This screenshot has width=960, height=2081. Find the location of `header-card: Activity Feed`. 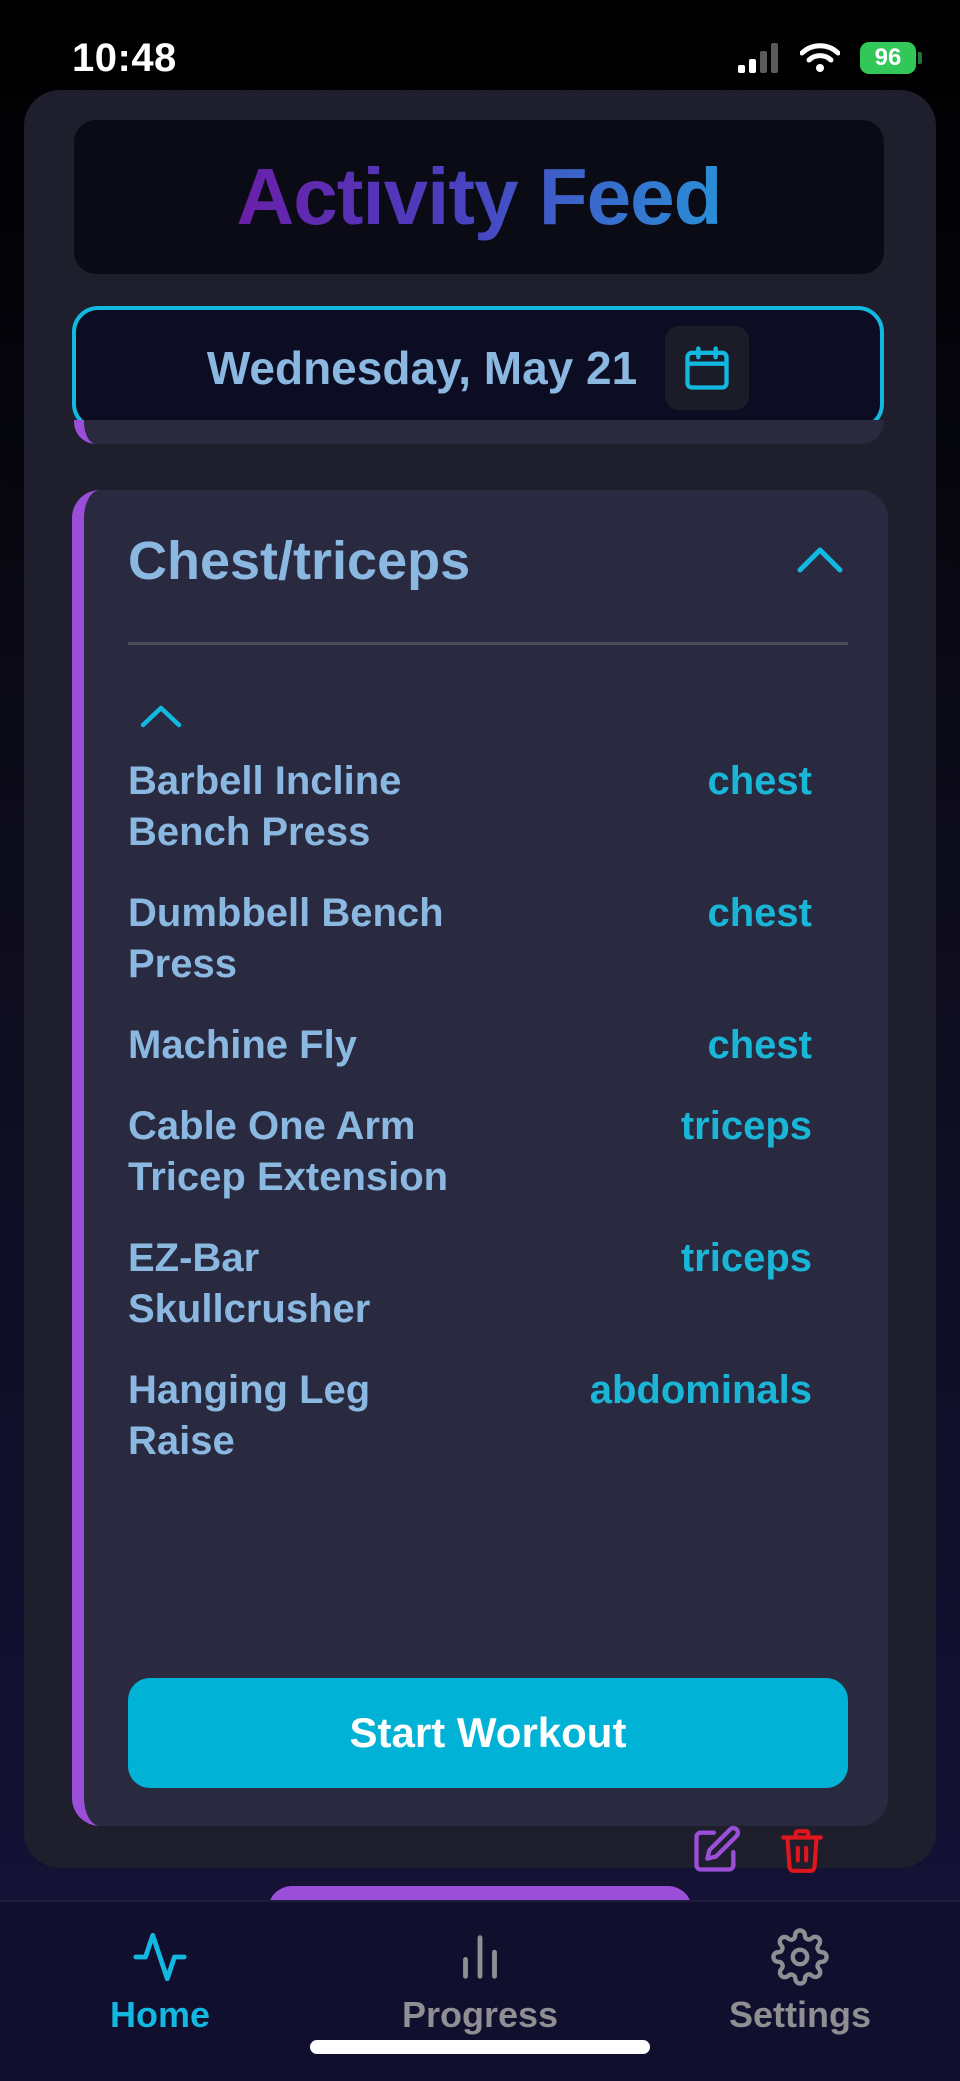

header-card: Activity Feed is located at coordinates (479, 197).